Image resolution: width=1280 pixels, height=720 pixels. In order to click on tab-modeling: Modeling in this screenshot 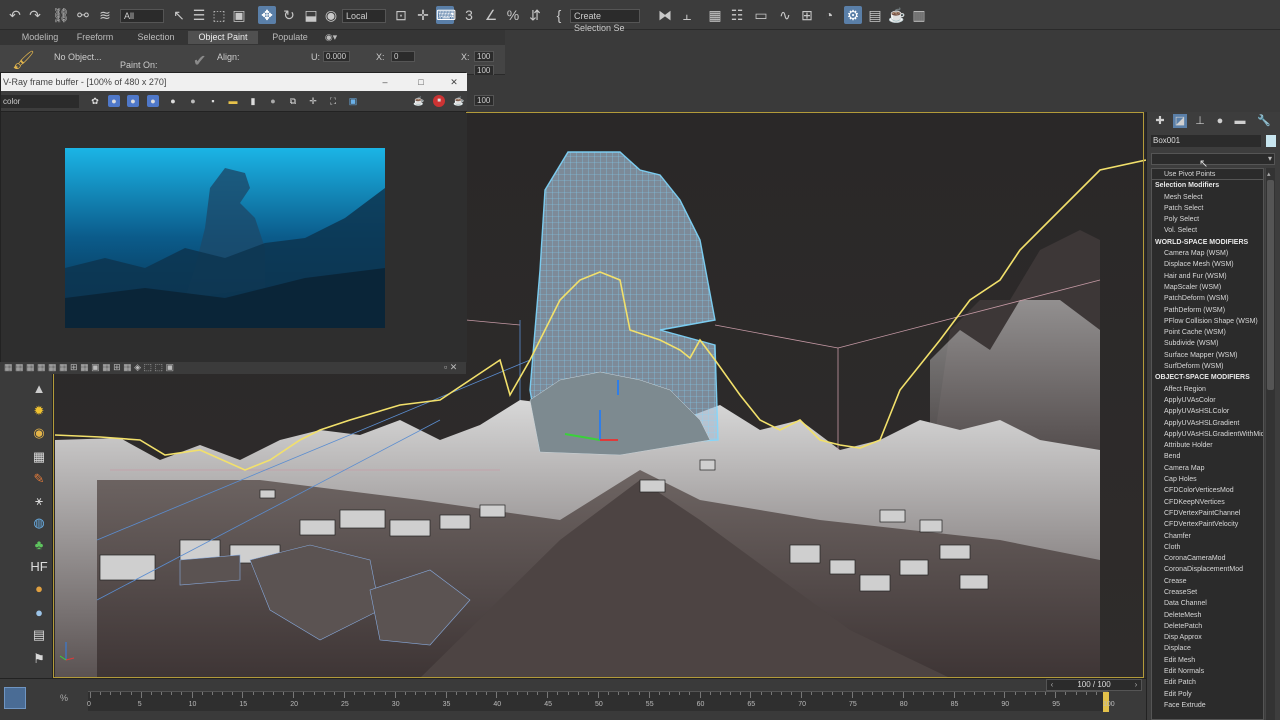, I will do `click(40, 37)`.